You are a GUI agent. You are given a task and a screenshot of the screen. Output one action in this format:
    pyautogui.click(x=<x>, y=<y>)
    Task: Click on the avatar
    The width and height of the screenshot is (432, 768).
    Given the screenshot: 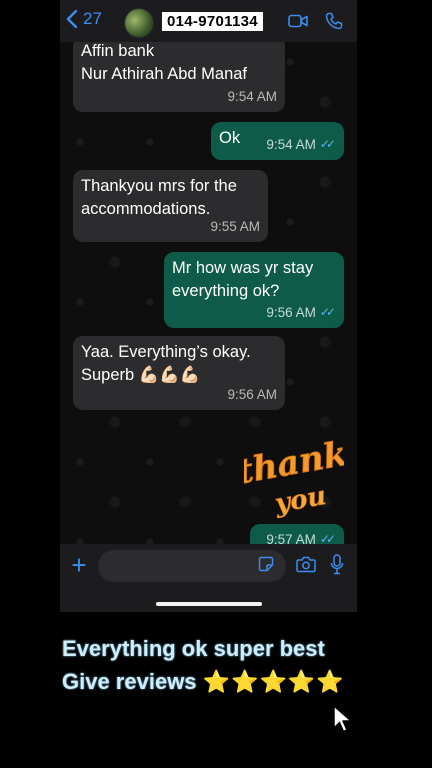 What is the action you would take?
    pyautogui.click(x=139, y=23)
    